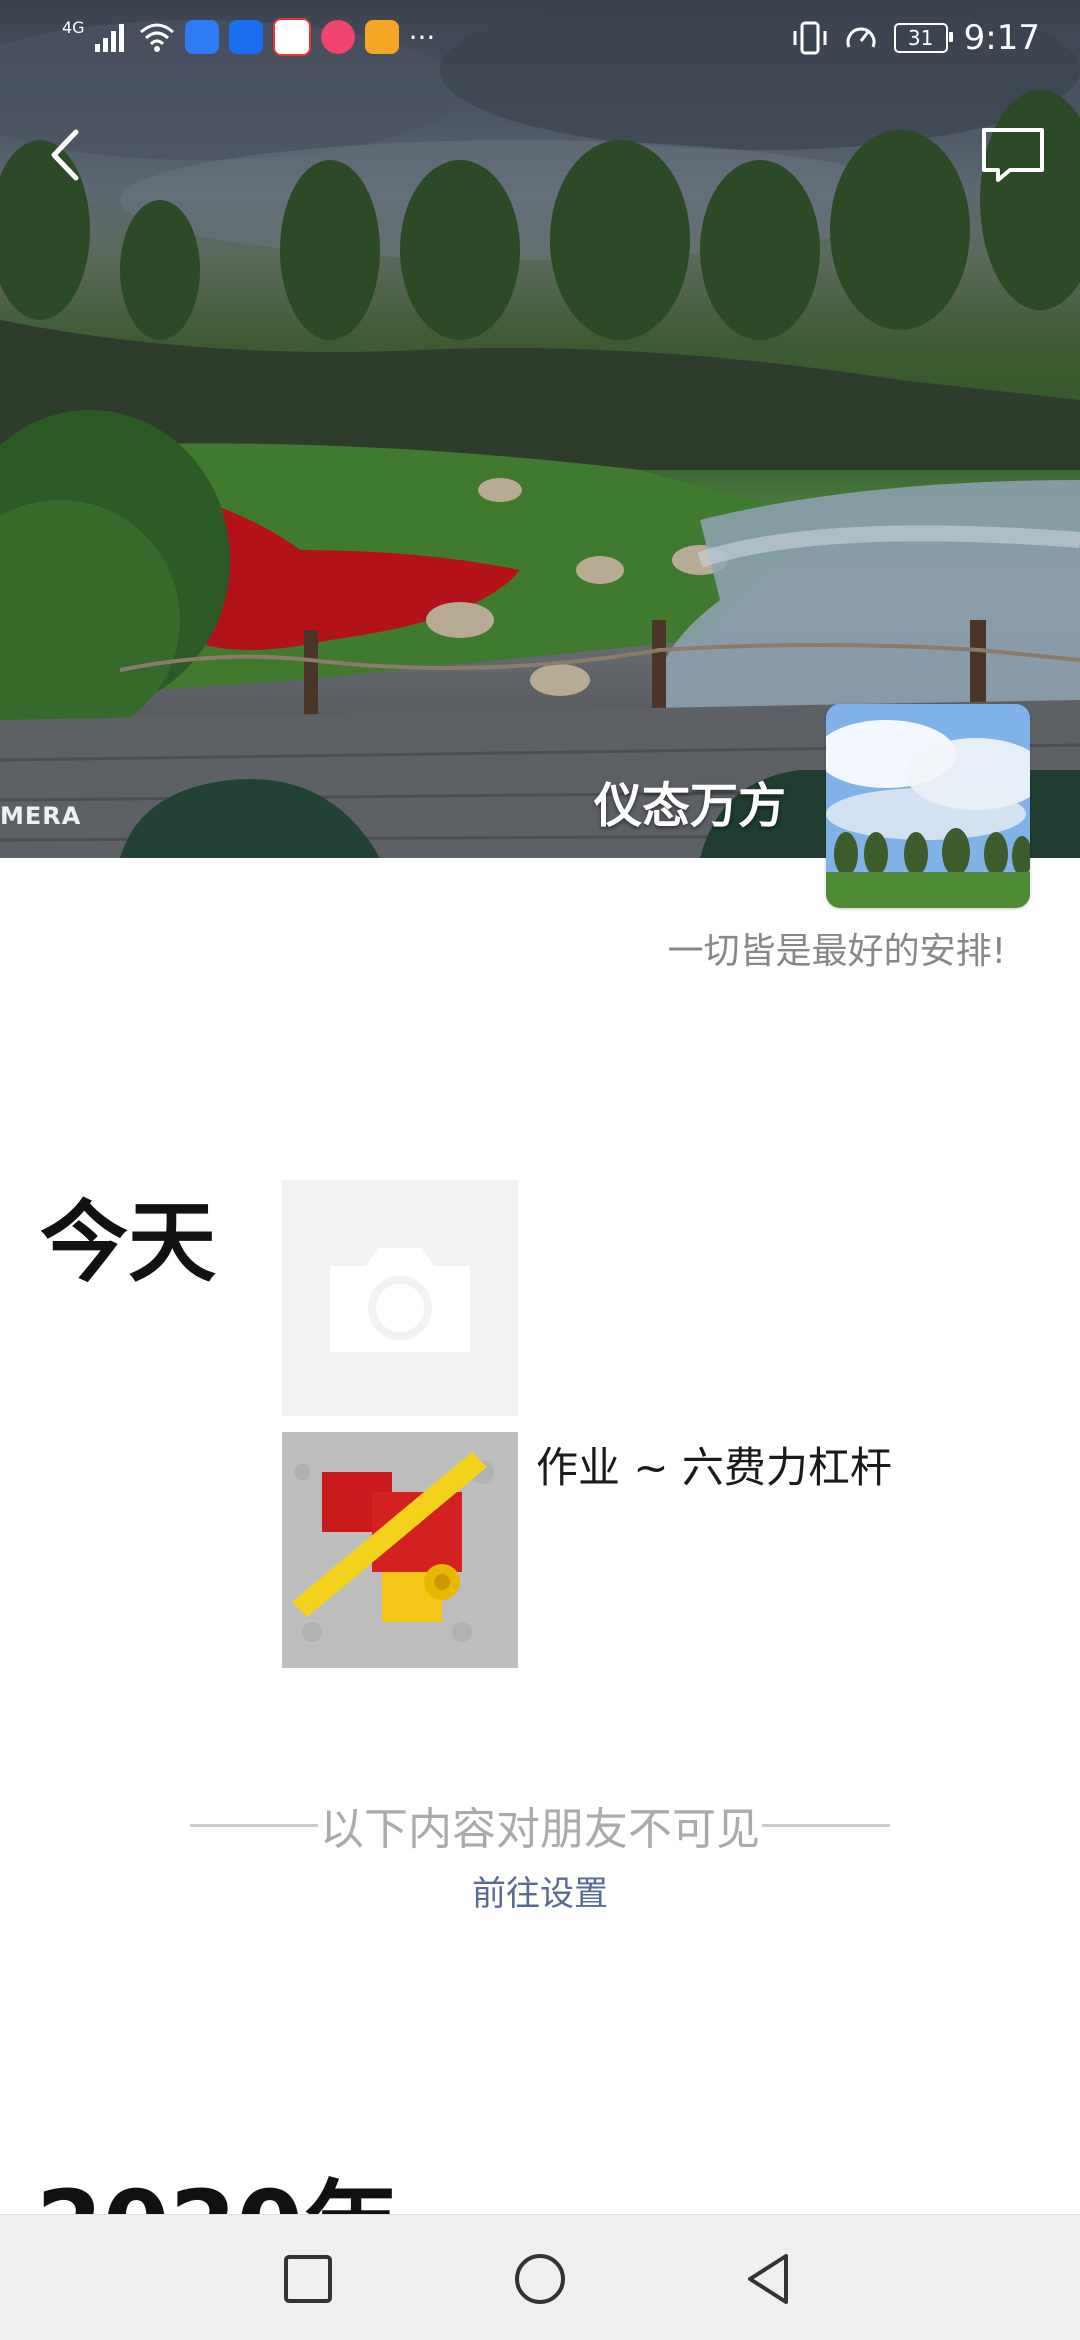 This screenshot has height=2340, width=1080. I want to click on divider-rule-right, so click(826, 1825).